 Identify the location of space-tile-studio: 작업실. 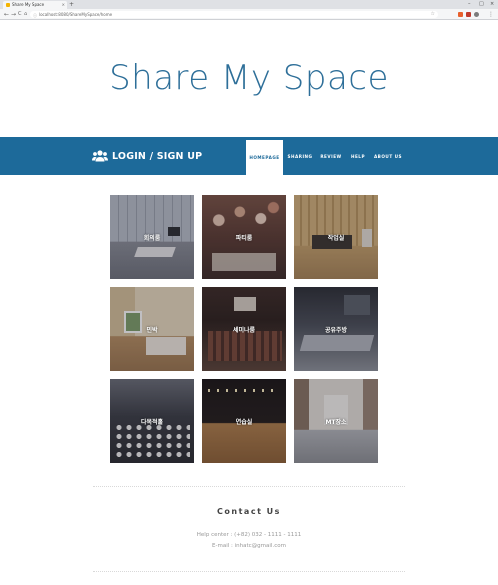
(336, 237).